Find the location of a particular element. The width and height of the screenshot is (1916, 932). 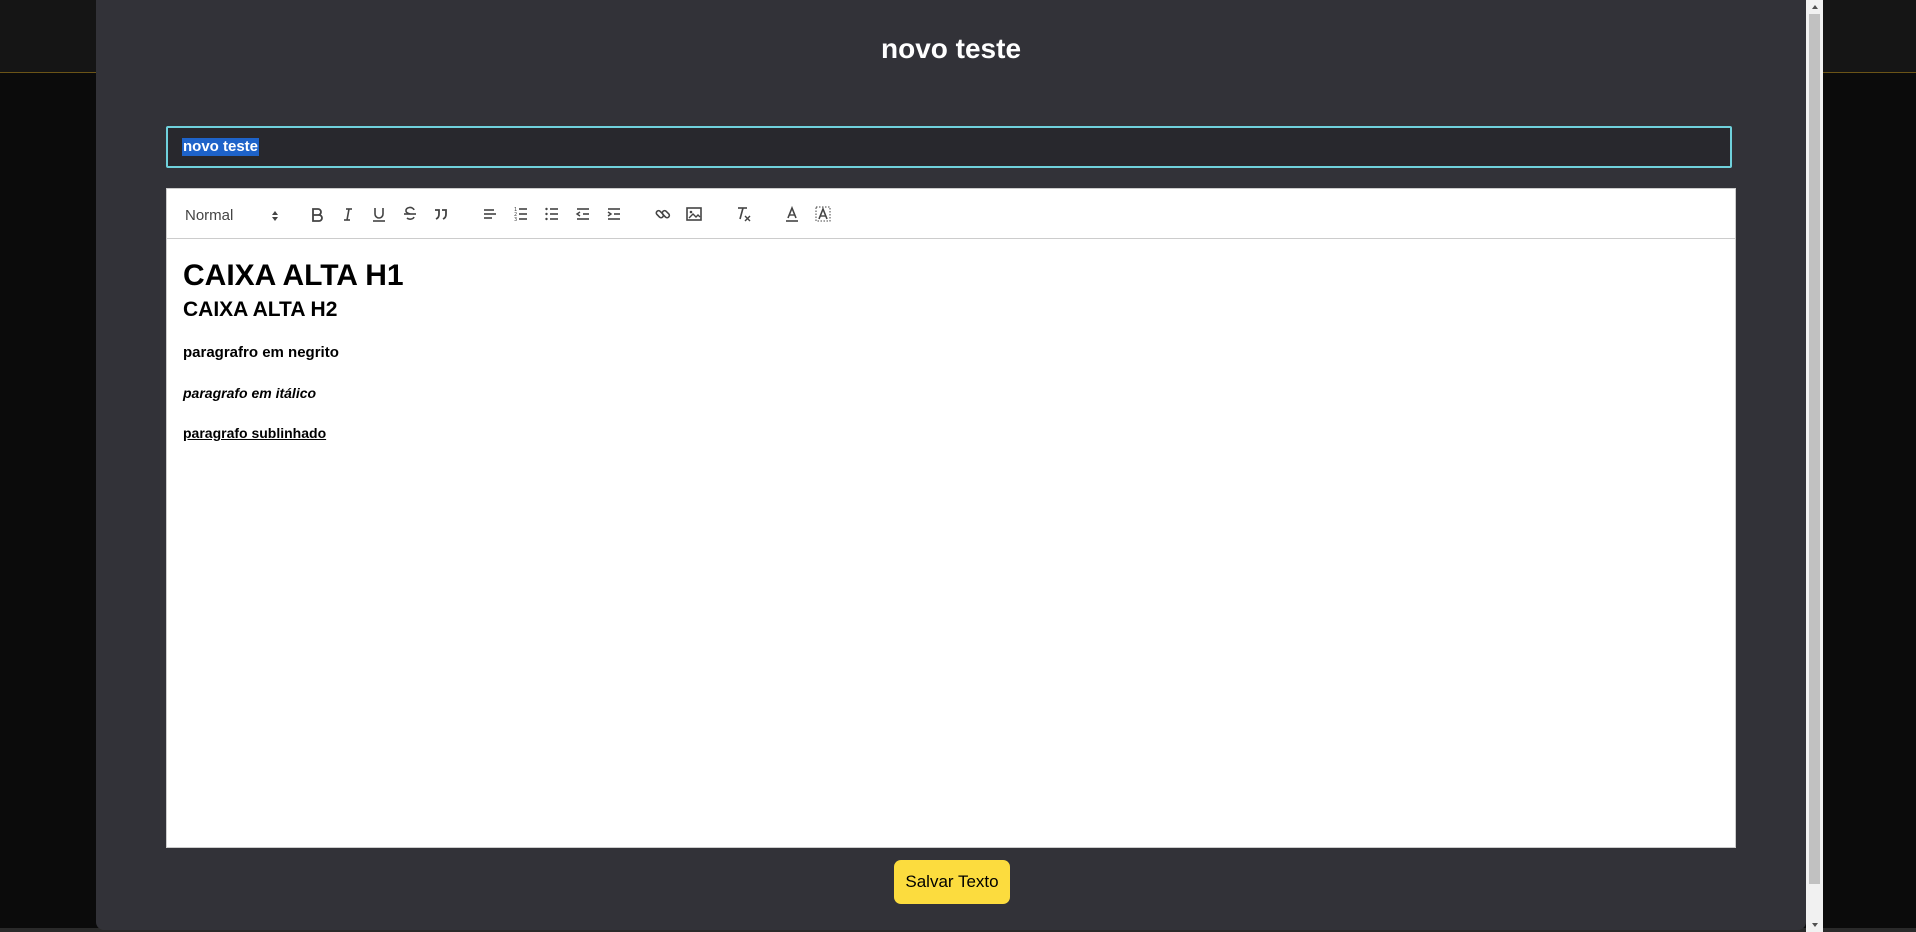

image-icon is located at coordinates (693, 213).